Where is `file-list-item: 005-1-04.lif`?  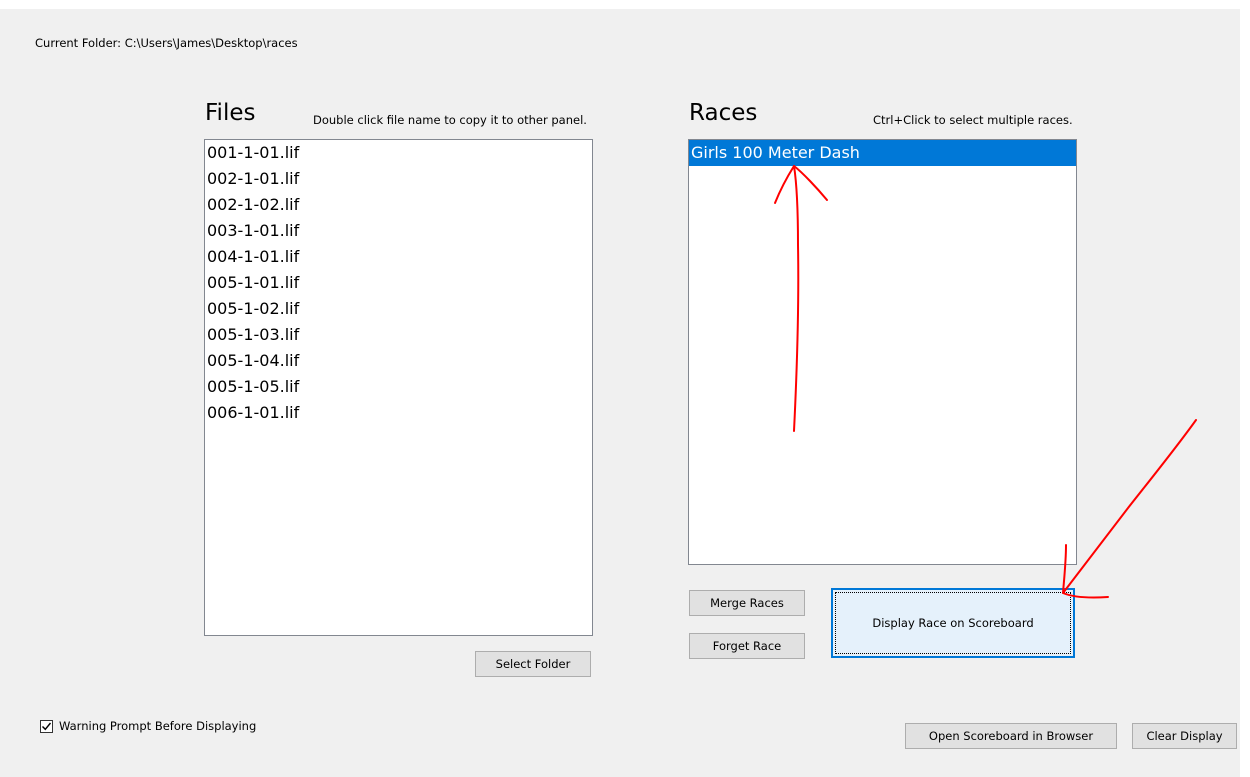
file-list-item: 005-1-04.lif is located at coordinates (398, 361).